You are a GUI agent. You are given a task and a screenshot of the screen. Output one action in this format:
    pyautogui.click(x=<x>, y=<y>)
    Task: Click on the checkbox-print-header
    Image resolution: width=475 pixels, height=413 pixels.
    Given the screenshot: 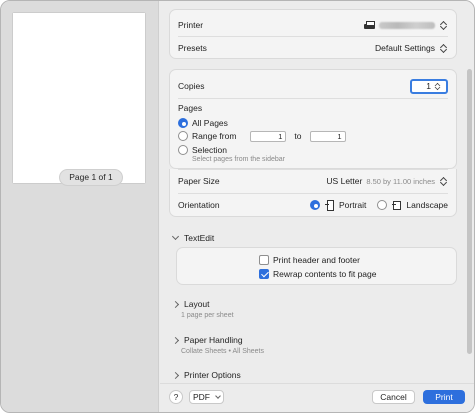 What is the action you would take?
    pyautogui.click(x=264, y=260)
    